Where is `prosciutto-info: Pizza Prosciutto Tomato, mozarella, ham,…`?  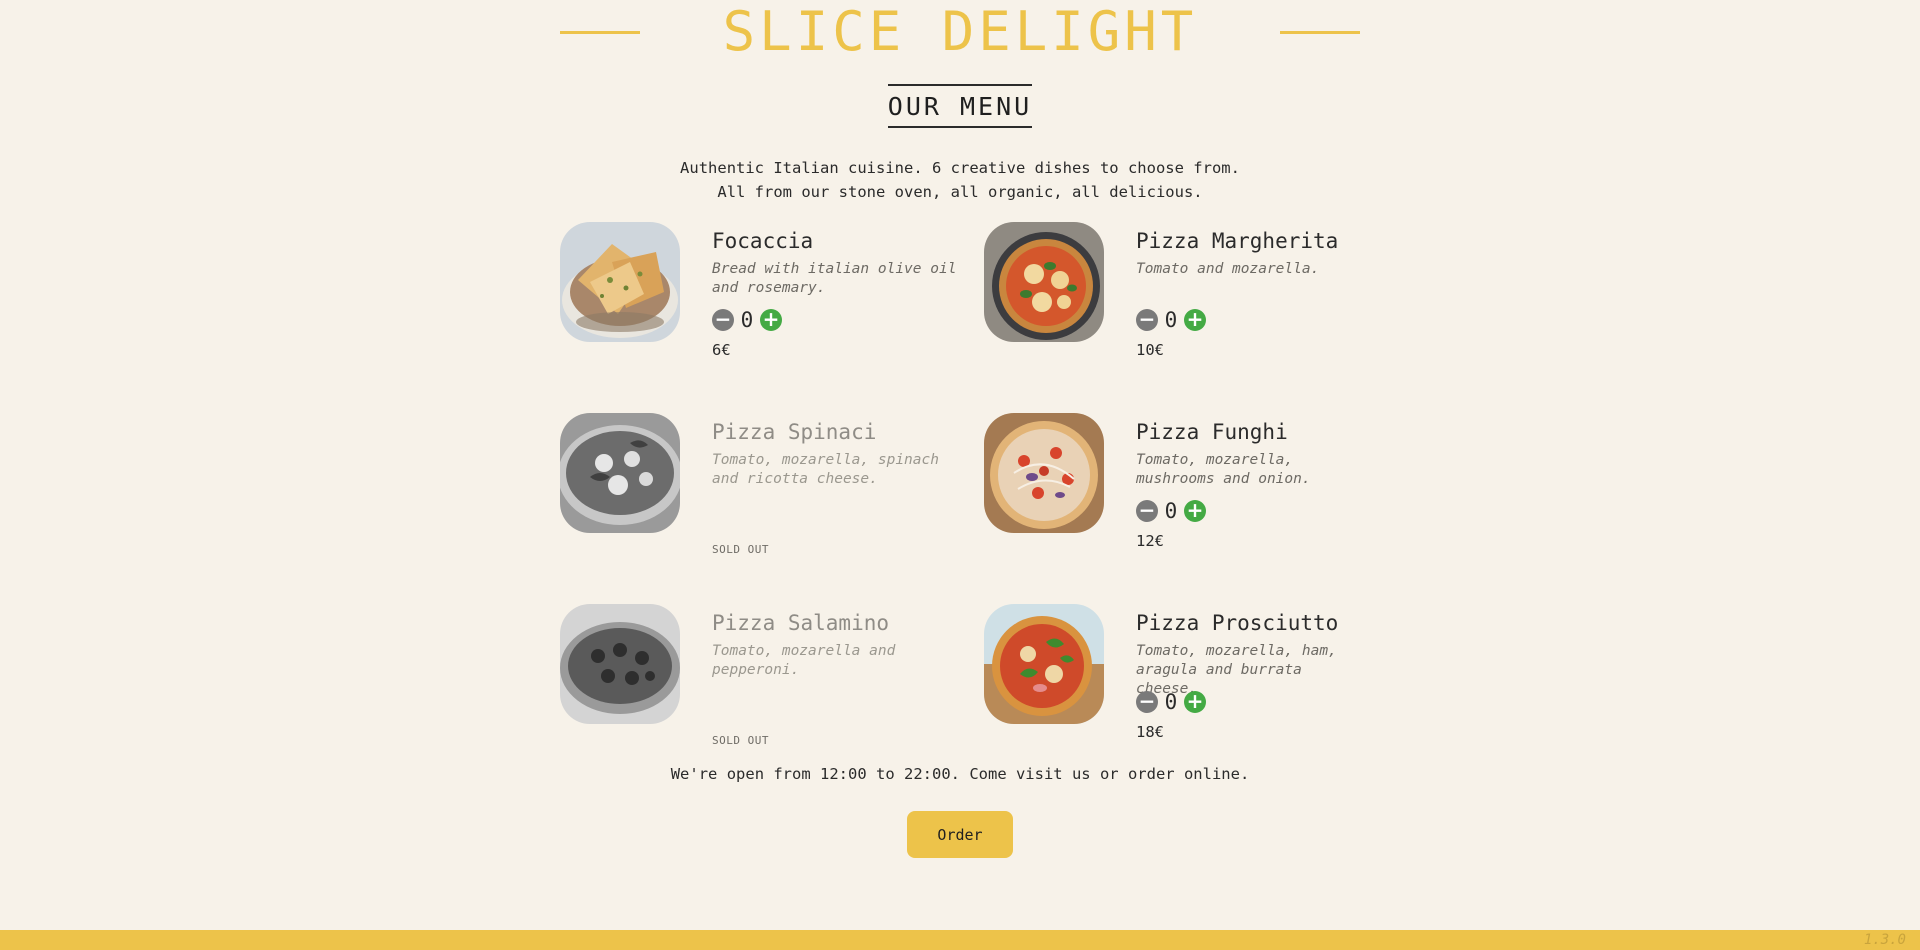 prosciutto-info: Pizza Prosciutto Tomato, mozarella, ham,… is located at coordinates (1248, 679).